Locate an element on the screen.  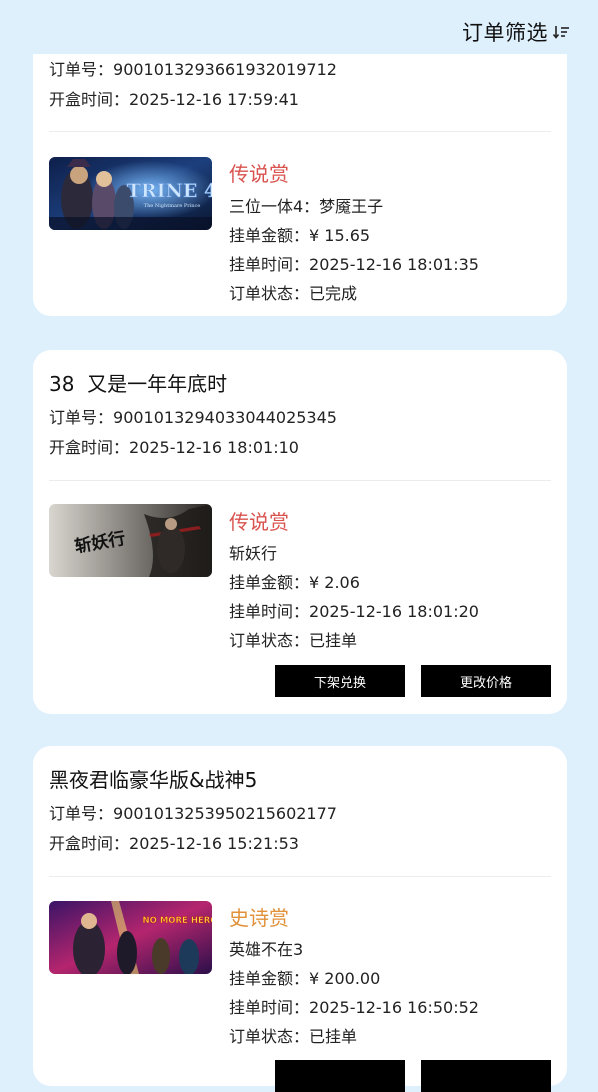
open-time: 开盒时间：2025-12-16 15:21:53 is located at coordinates (174, 842).